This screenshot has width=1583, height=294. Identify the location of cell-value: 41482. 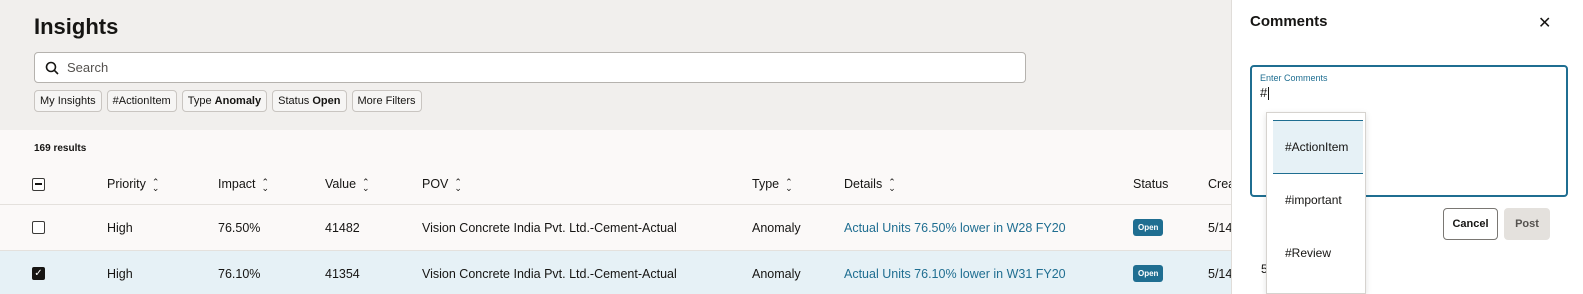
(342, 227).